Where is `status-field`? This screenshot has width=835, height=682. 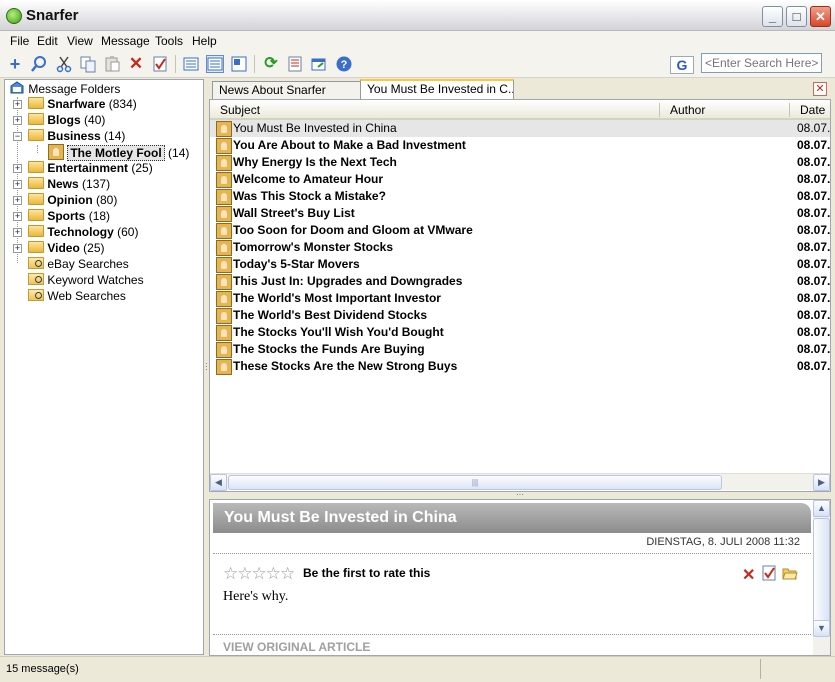
status-field is located at coordinates (760, 669).